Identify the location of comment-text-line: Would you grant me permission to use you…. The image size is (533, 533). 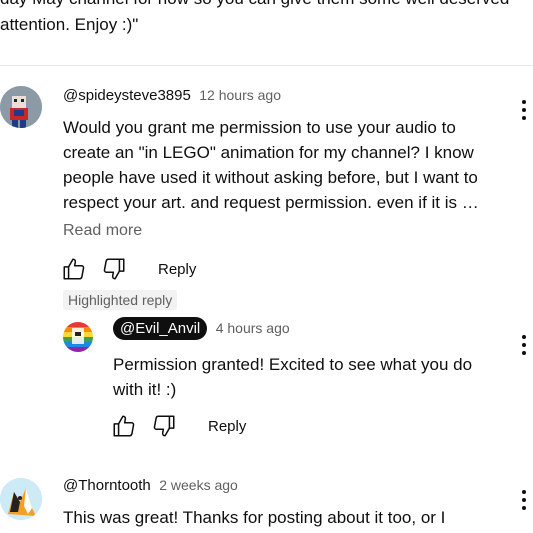
(259, 127).